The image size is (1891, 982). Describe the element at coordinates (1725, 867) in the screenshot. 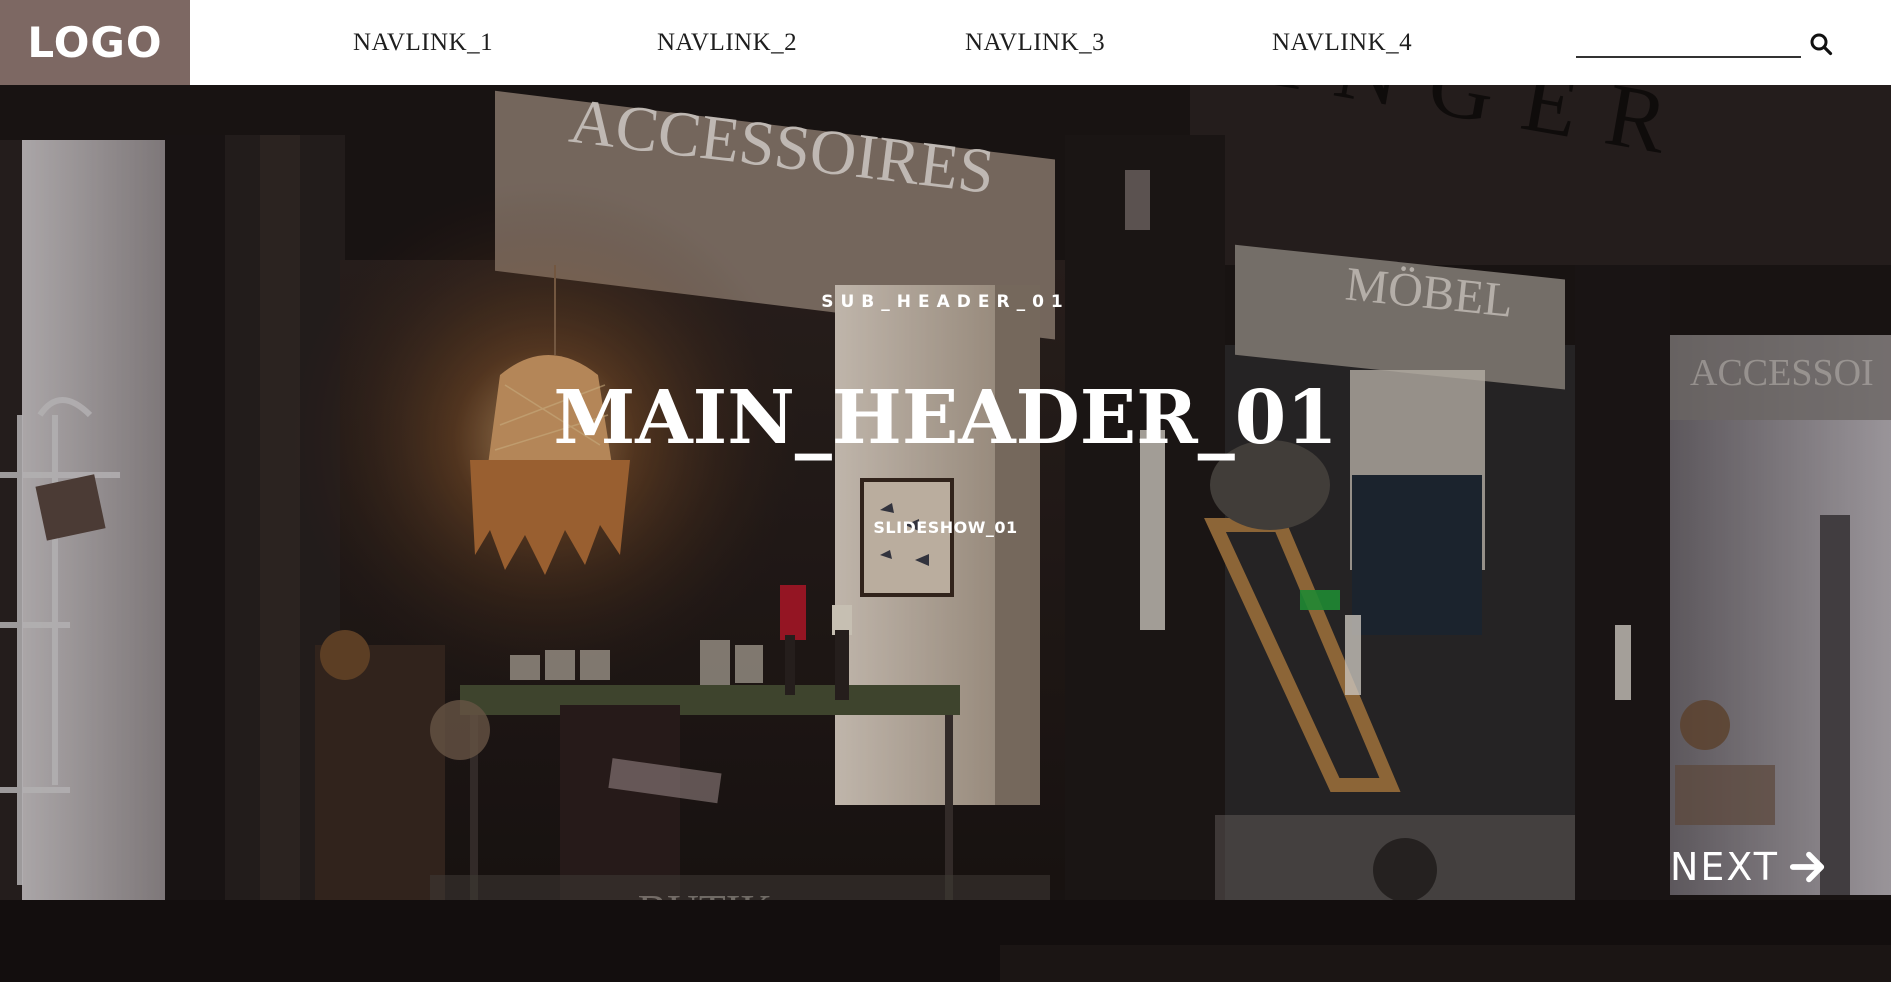

I see `next-label: NEXT` at that location.